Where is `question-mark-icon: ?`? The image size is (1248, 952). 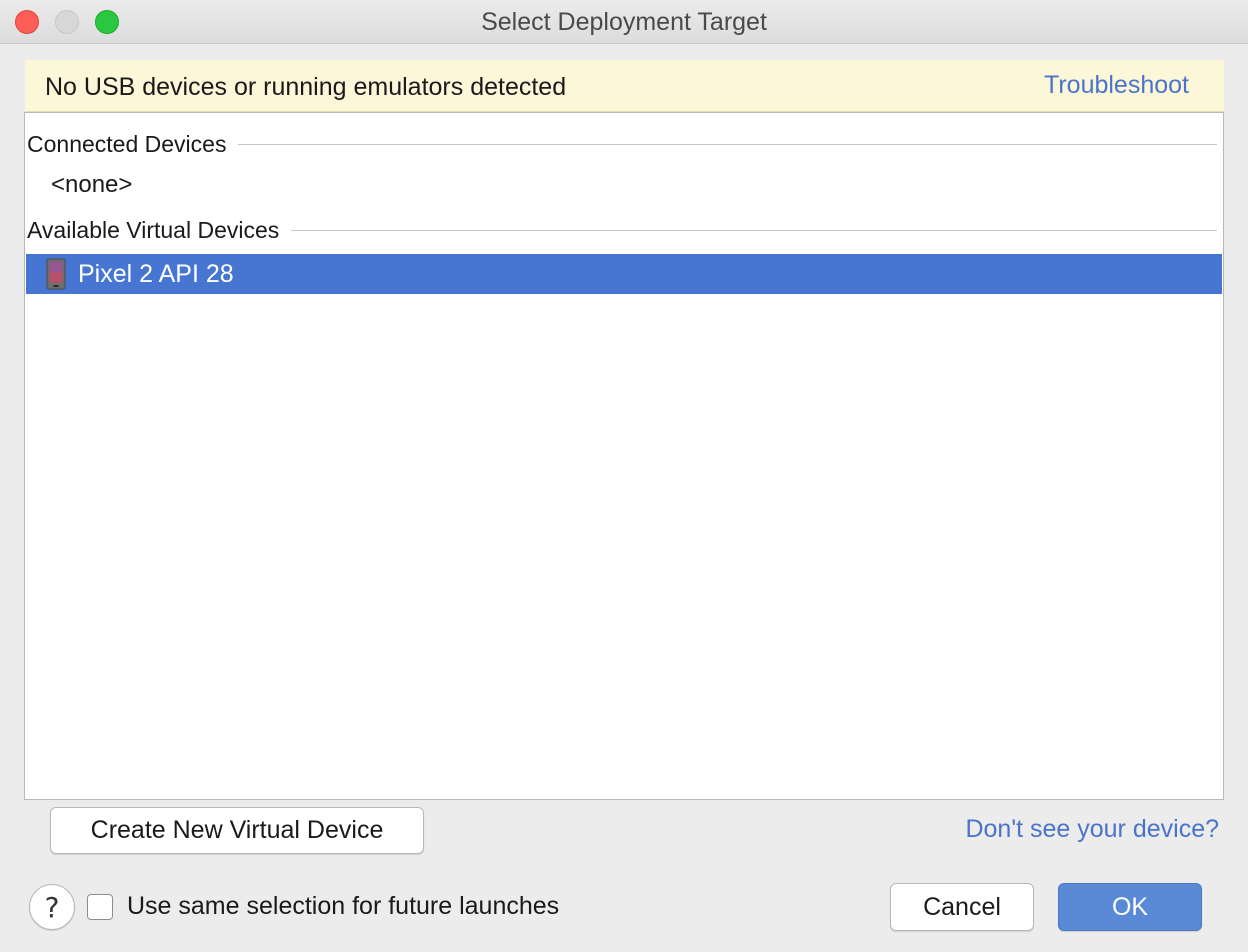
question-mark-icon: ? is located at coordinates (52, 907).